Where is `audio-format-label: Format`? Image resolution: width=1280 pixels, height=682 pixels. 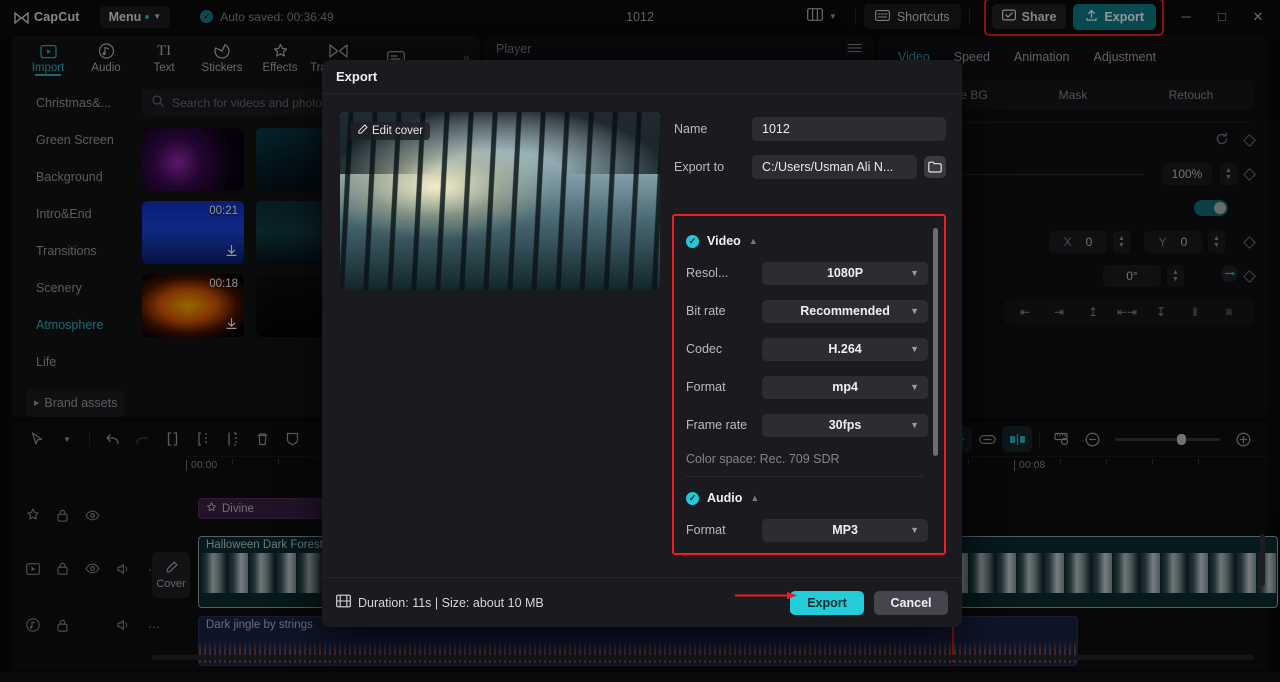
audio-format-label: Format is located at coordinates (706, 530).